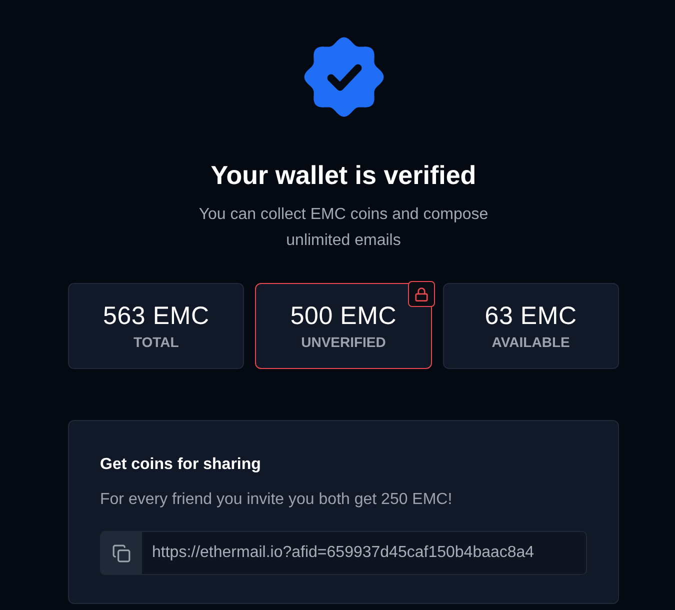 Image resolution: width=675 pixels, height=610 pixels. Describe the element at coordinates (343, 341) in the screenshot. I see `balance-label: UNVERIFIED` at that location.